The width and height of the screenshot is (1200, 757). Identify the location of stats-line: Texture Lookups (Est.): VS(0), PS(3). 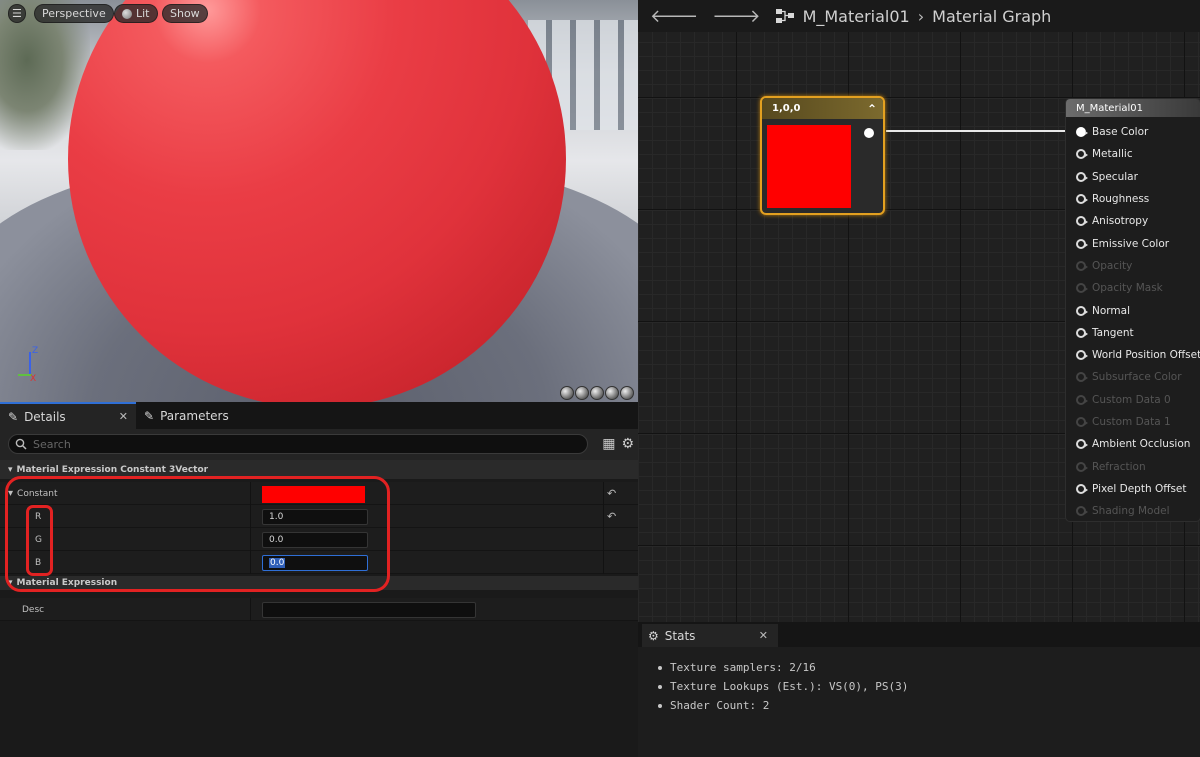
(789, 686).